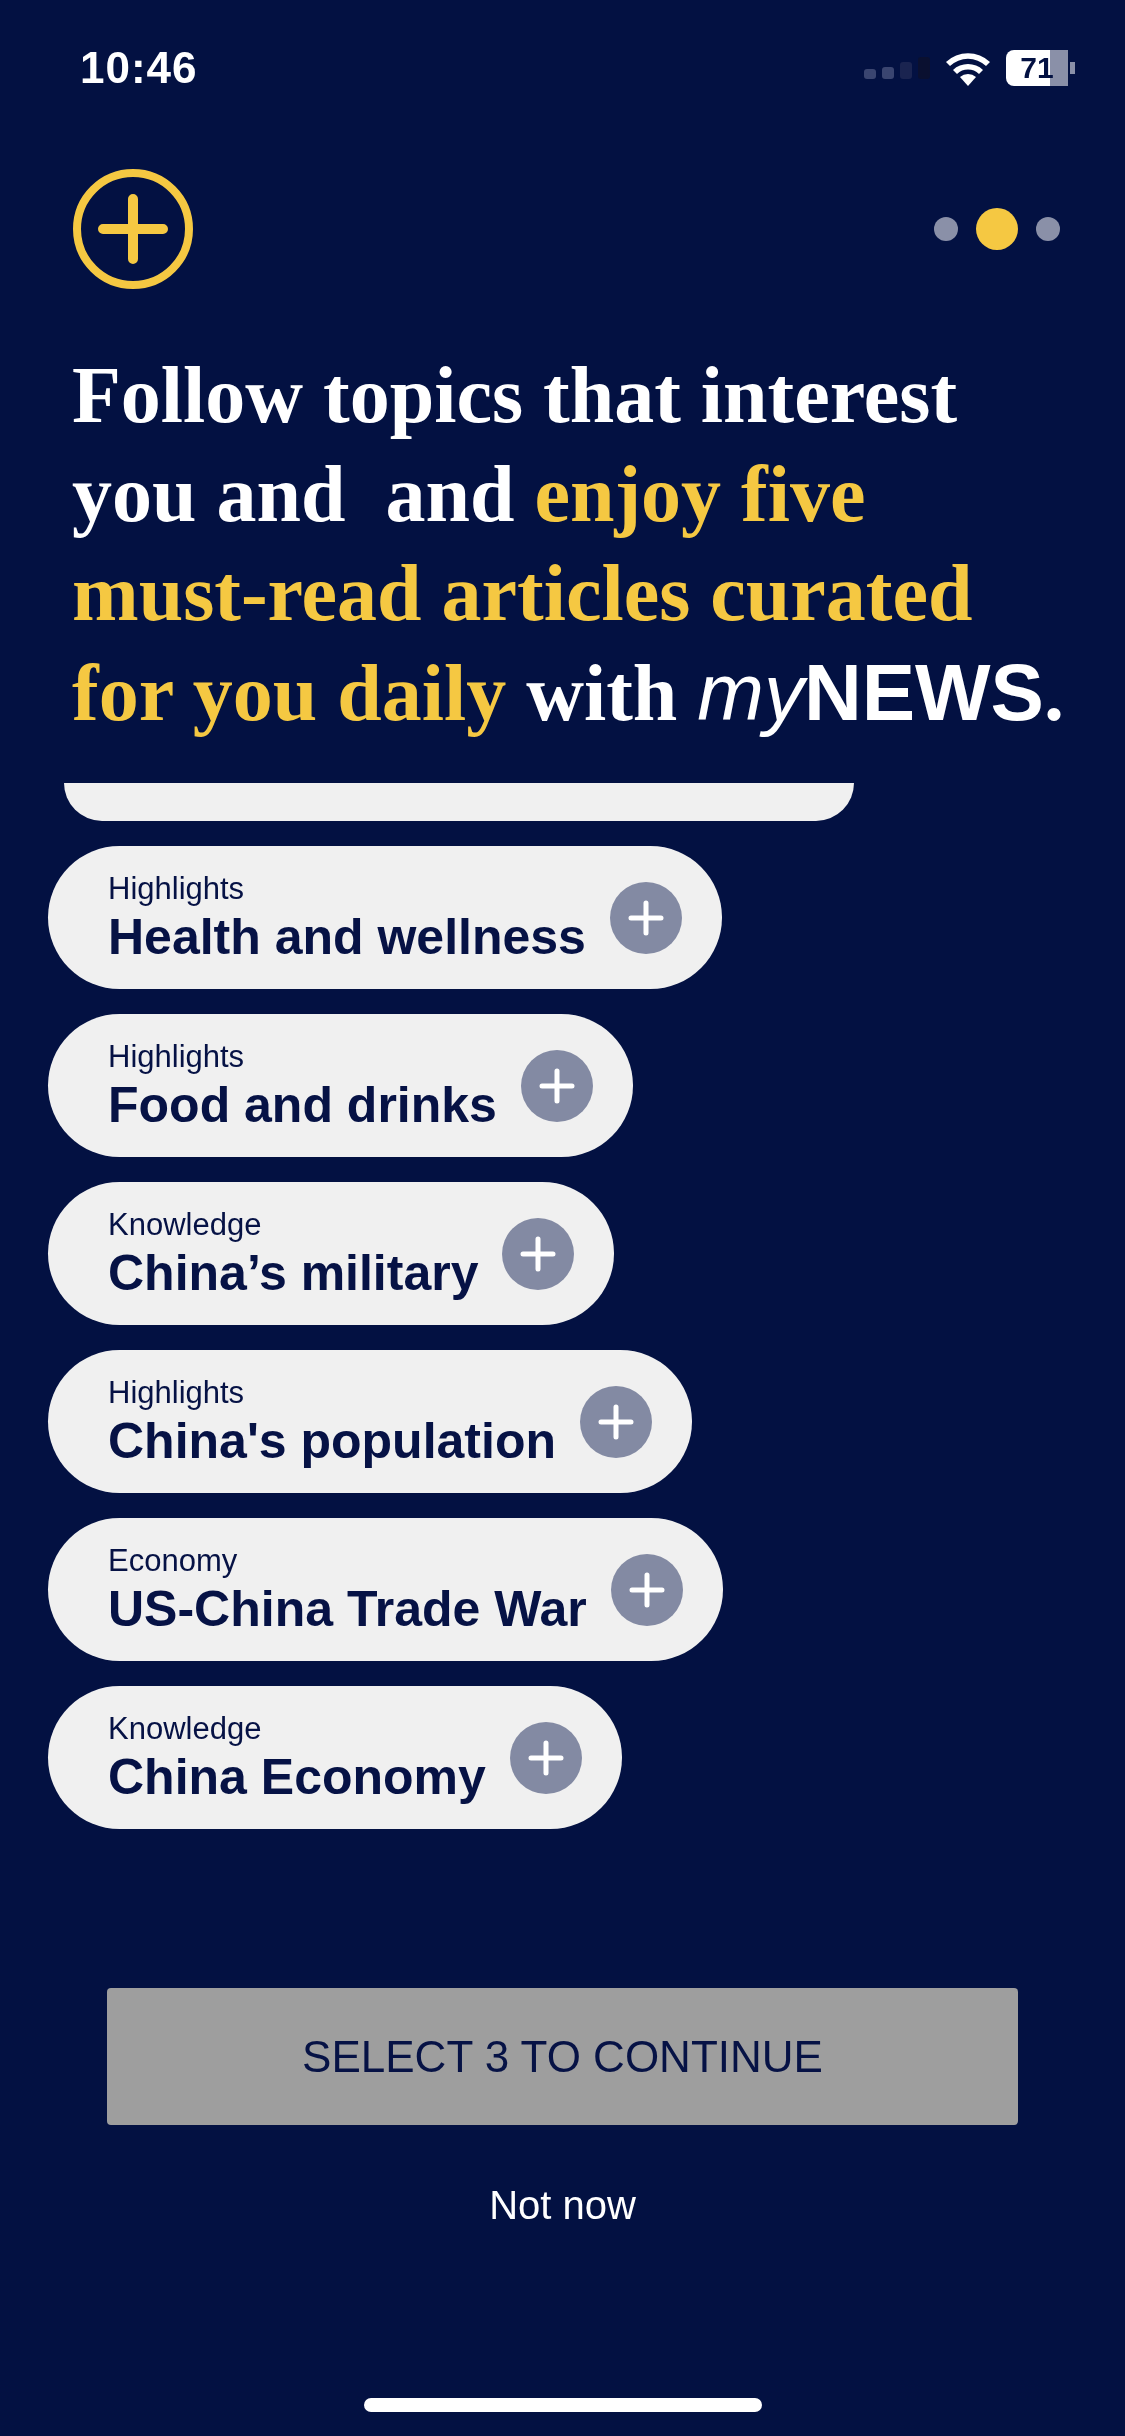  I want to click on topic-pill: Highlights China's population, so click(370, 1421).